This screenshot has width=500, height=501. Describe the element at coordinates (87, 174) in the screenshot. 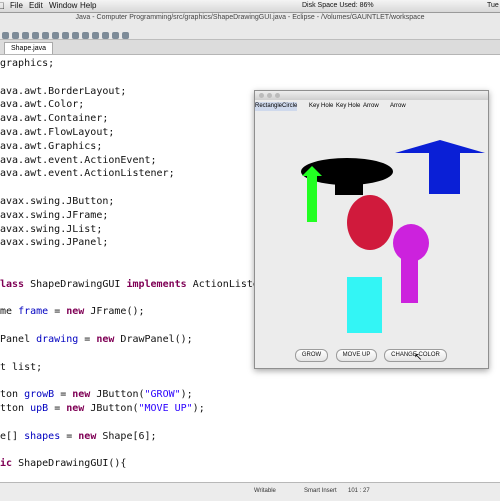

I see `code-line: ava.awt.event.ActionListener;` at that location.